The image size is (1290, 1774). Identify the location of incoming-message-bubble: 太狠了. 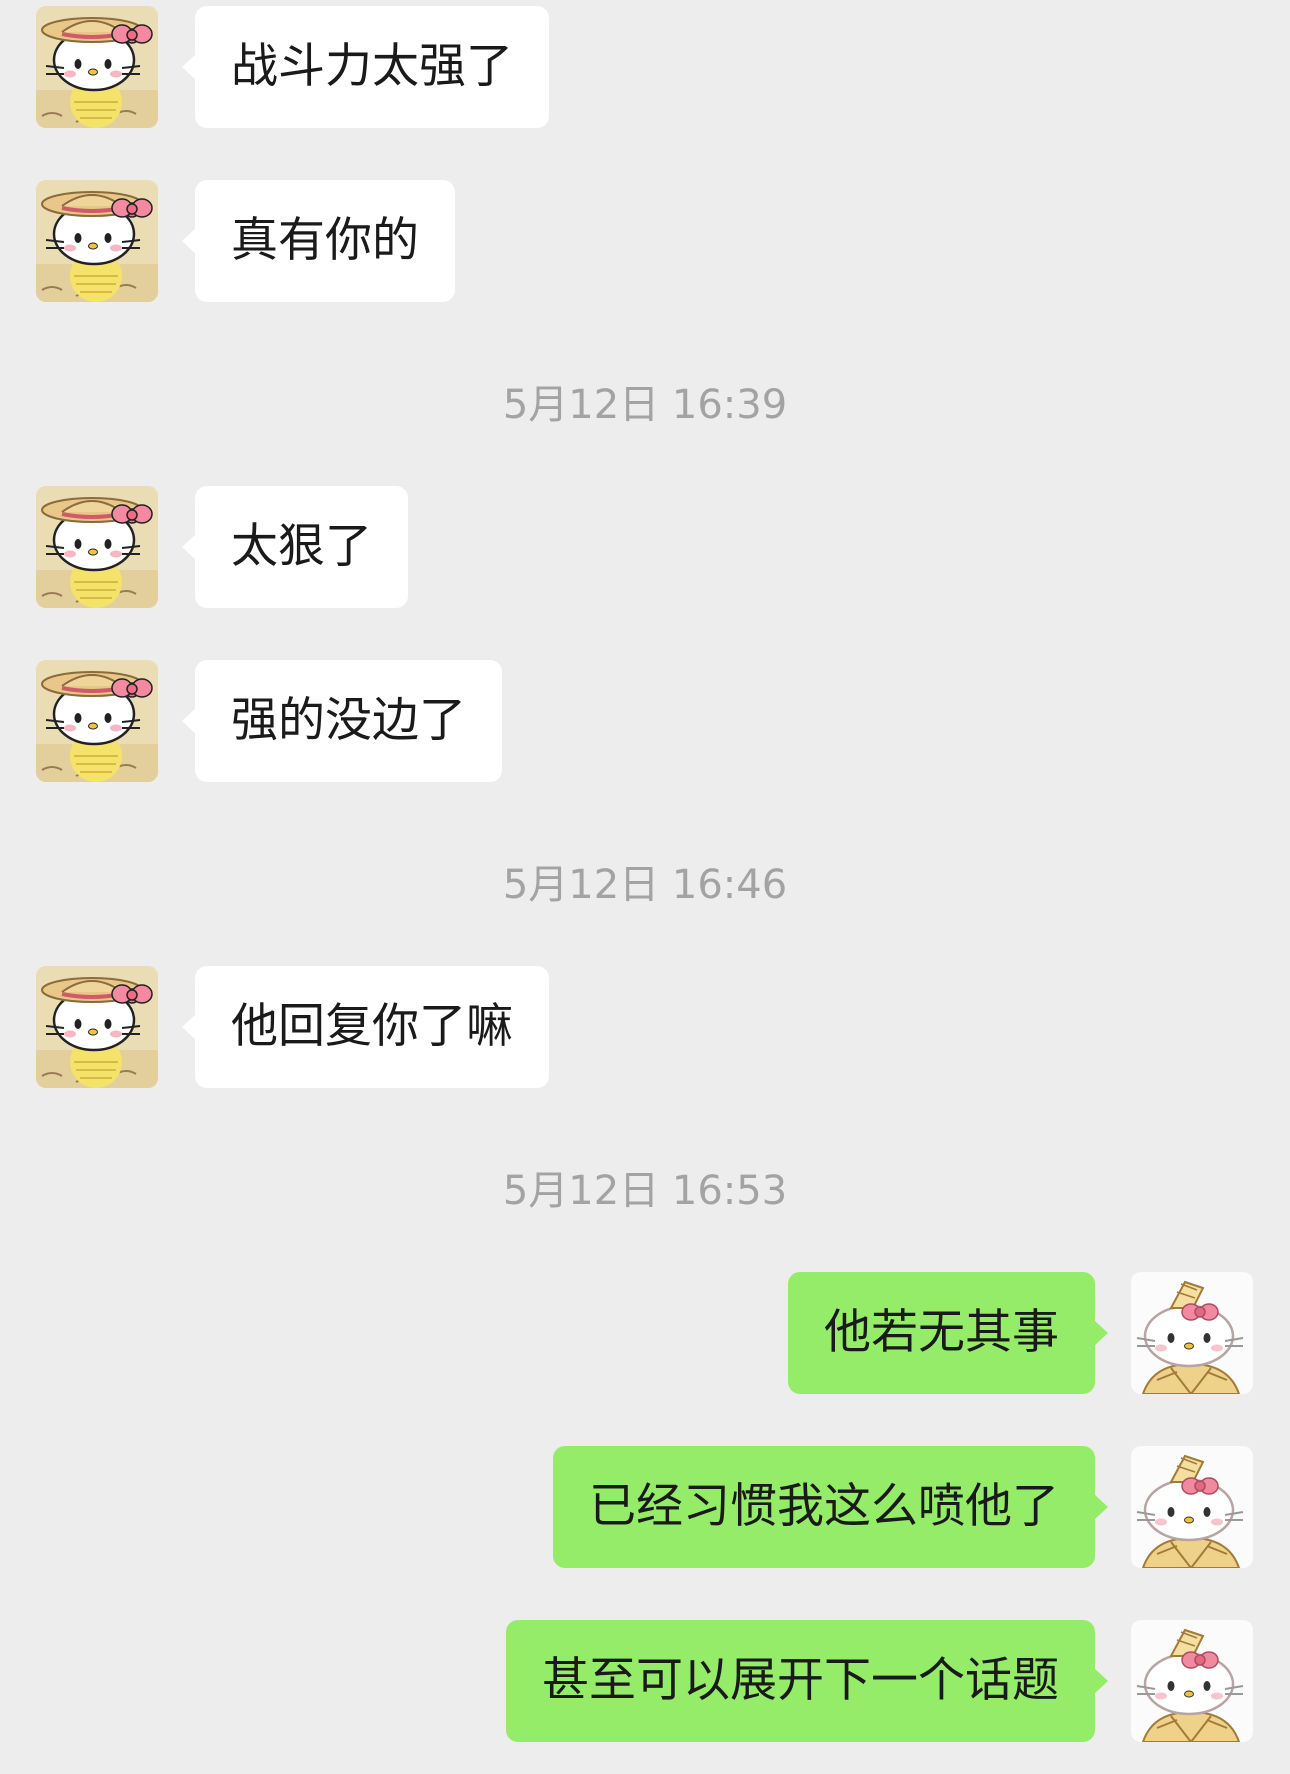
(295, 547).